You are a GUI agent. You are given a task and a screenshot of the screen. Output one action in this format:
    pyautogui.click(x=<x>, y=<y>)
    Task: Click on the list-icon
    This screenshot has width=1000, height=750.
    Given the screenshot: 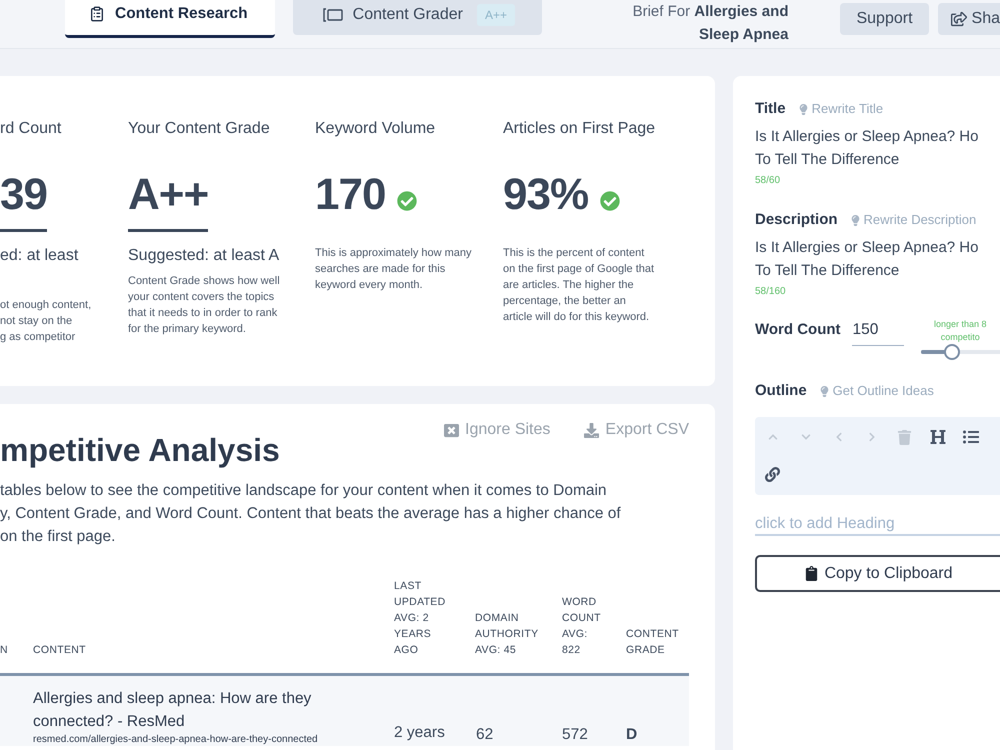 What is the action you would take?
    pyautogui.click(x=970, y=437)
    